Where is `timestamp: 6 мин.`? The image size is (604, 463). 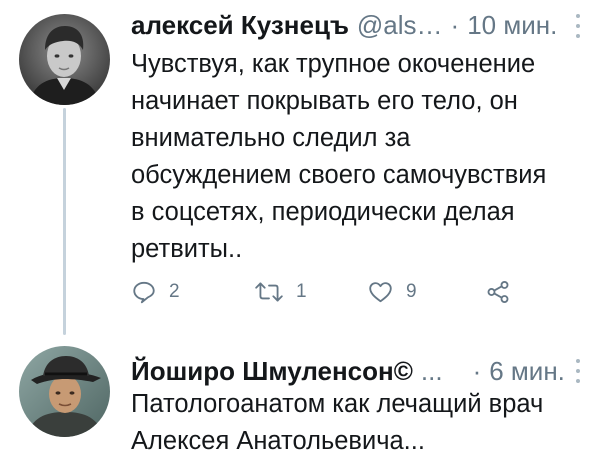 timestamp: 6 мин. is located at coordinates (527, 371).